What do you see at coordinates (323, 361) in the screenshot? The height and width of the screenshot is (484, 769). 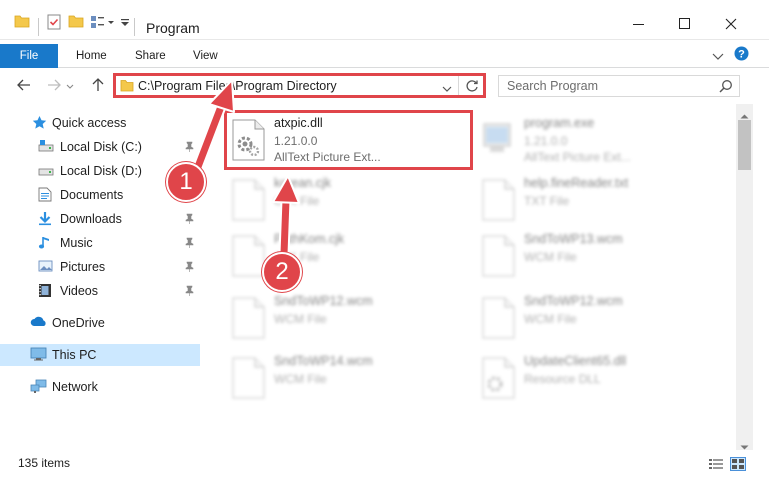 I see `file-name: SndToWP14.wcm` at bounding box center [323, 361].